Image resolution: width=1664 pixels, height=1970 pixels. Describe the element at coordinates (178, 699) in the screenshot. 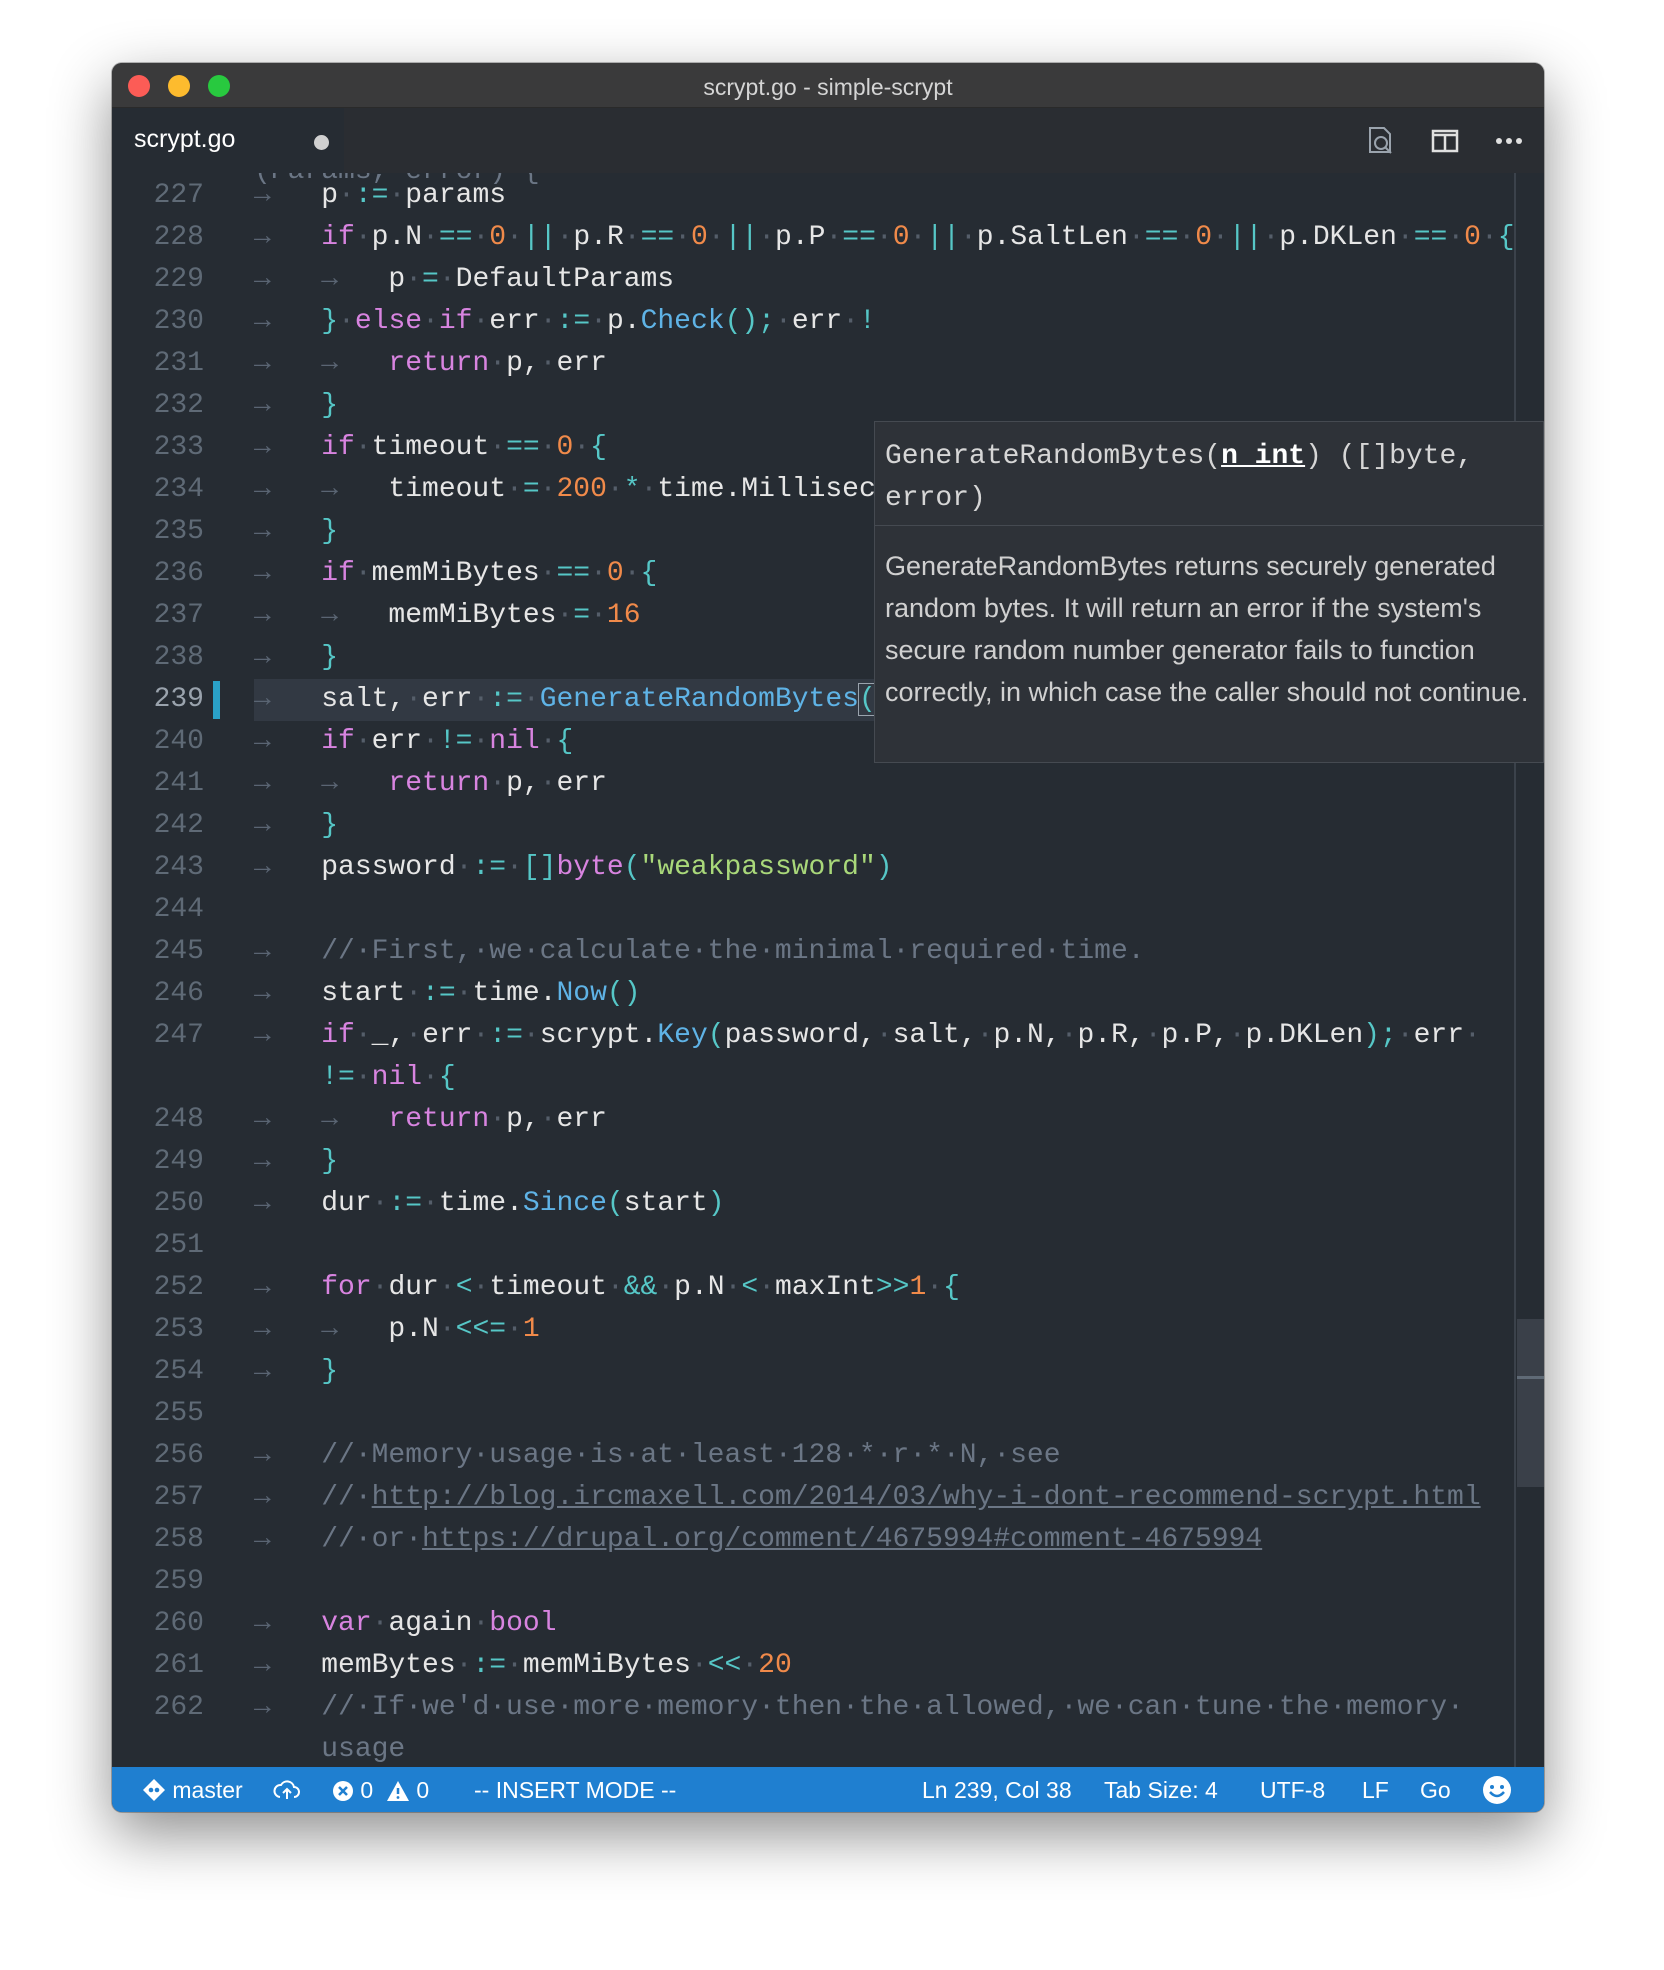

I see `line-number: 239` at that location.